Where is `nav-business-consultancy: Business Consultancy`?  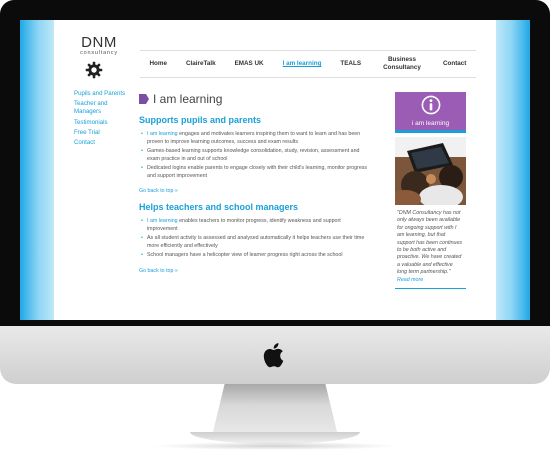 nav-business-consultancy: Business Consultancy is located at coordinates (402, 64).